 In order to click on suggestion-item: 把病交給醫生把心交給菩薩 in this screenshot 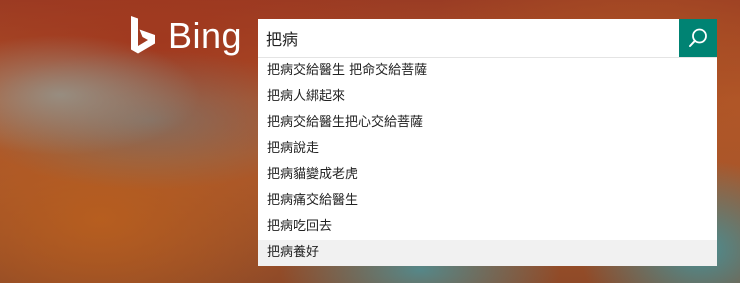, I will do `click(487, 123)`.